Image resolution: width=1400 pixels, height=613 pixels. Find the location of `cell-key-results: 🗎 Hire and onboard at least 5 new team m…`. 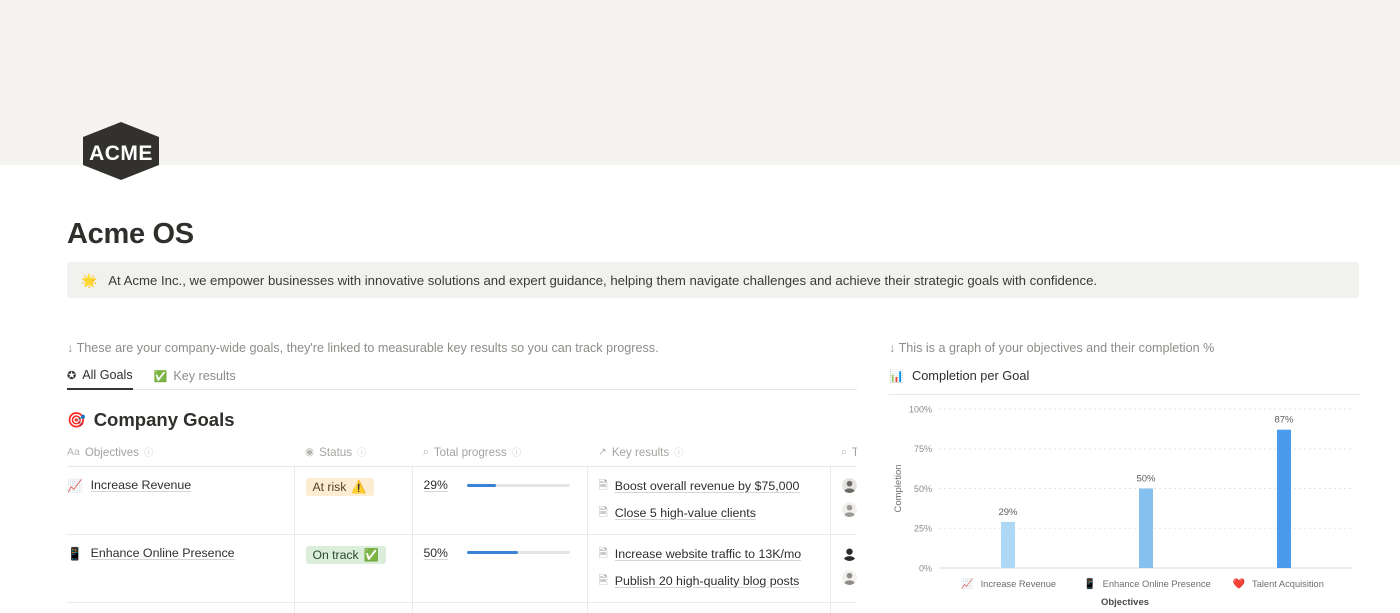

cell-key-results: 🗎 Hire and onboard at least 5 new team m… is located at coordinates (709, 607).